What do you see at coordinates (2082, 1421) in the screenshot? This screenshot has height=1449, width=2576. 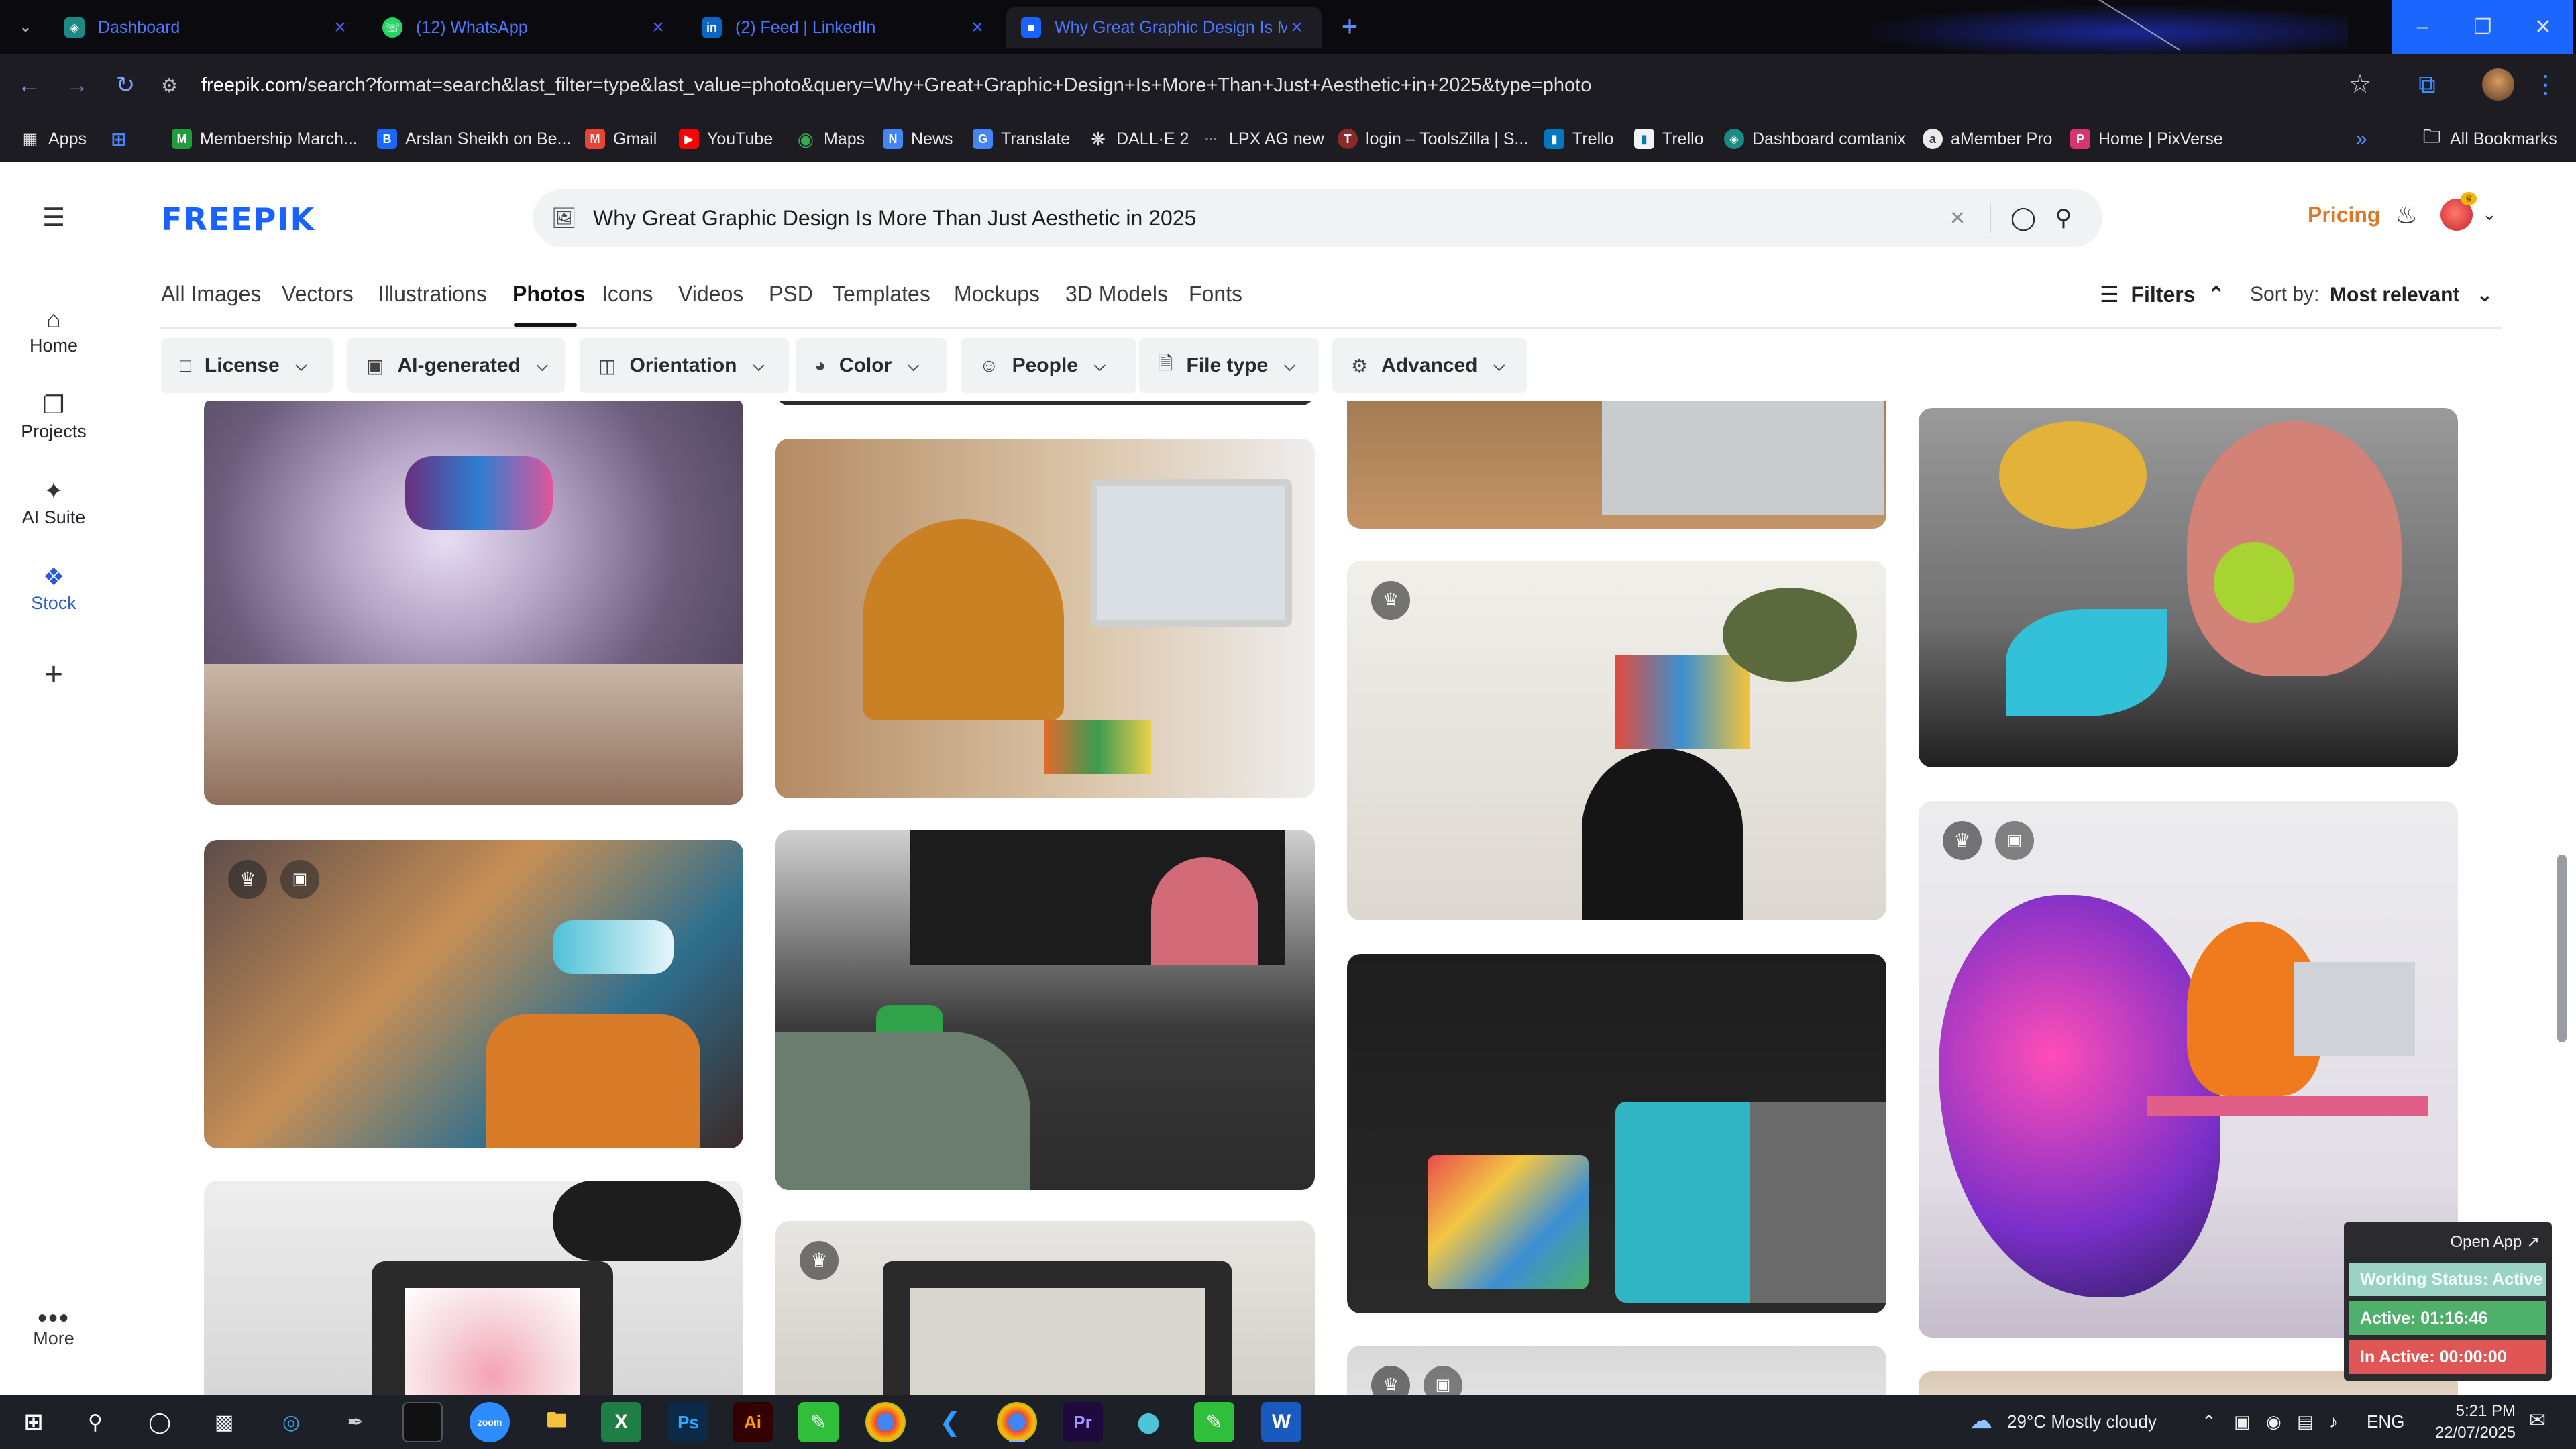 I see `weather-text: 29°C Mostly cloudy` at bounding box center [2082, 1421].